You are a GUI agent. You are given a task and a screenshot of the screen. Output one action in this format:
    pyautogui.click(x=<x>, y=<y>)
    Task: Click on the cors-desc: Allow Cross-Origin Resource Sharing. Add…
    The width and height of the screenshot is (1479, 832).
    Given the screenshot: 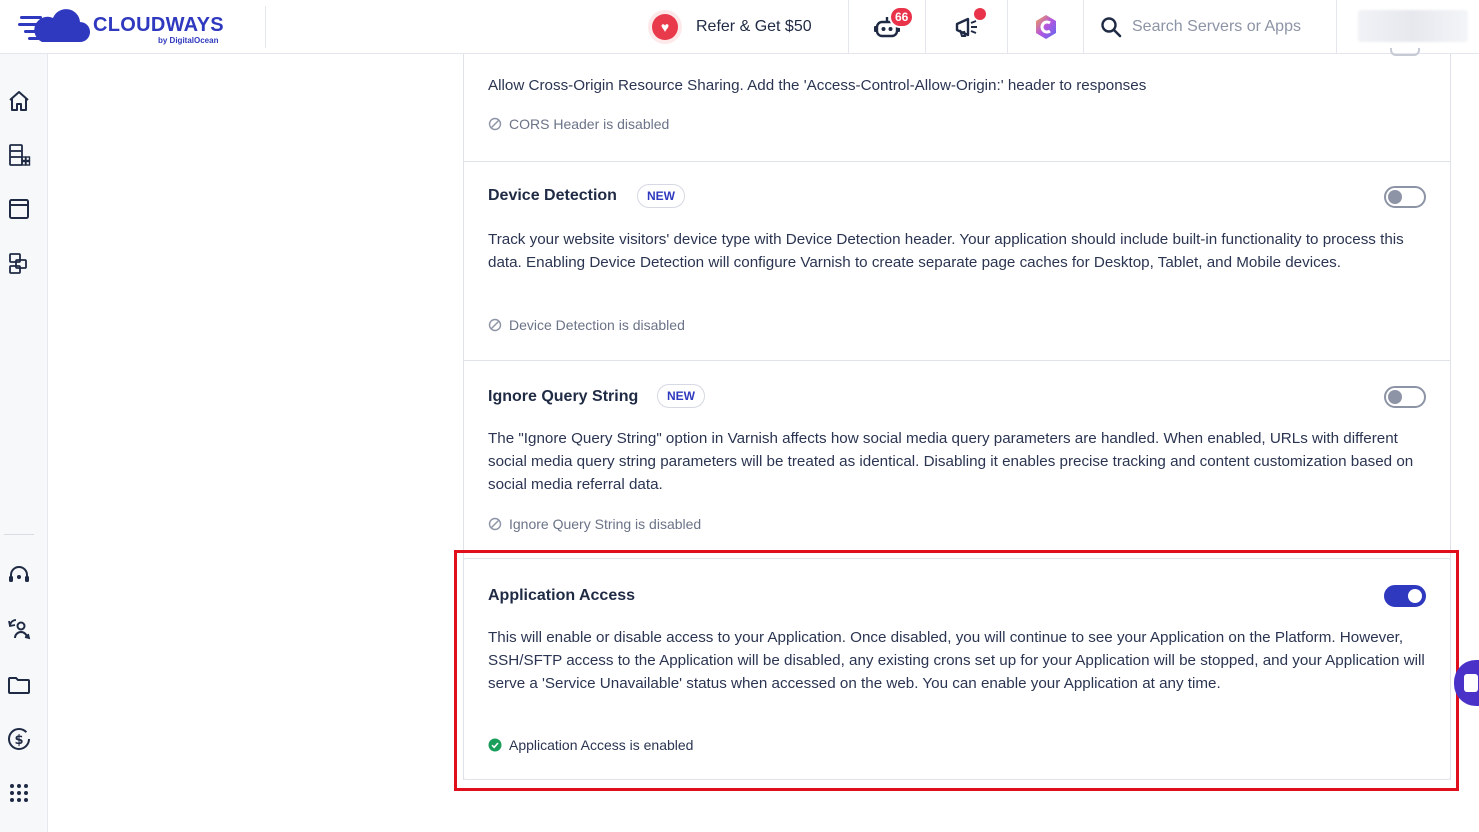 What is the action you would take?
    pyautogui.click(x=817, y=85)
    